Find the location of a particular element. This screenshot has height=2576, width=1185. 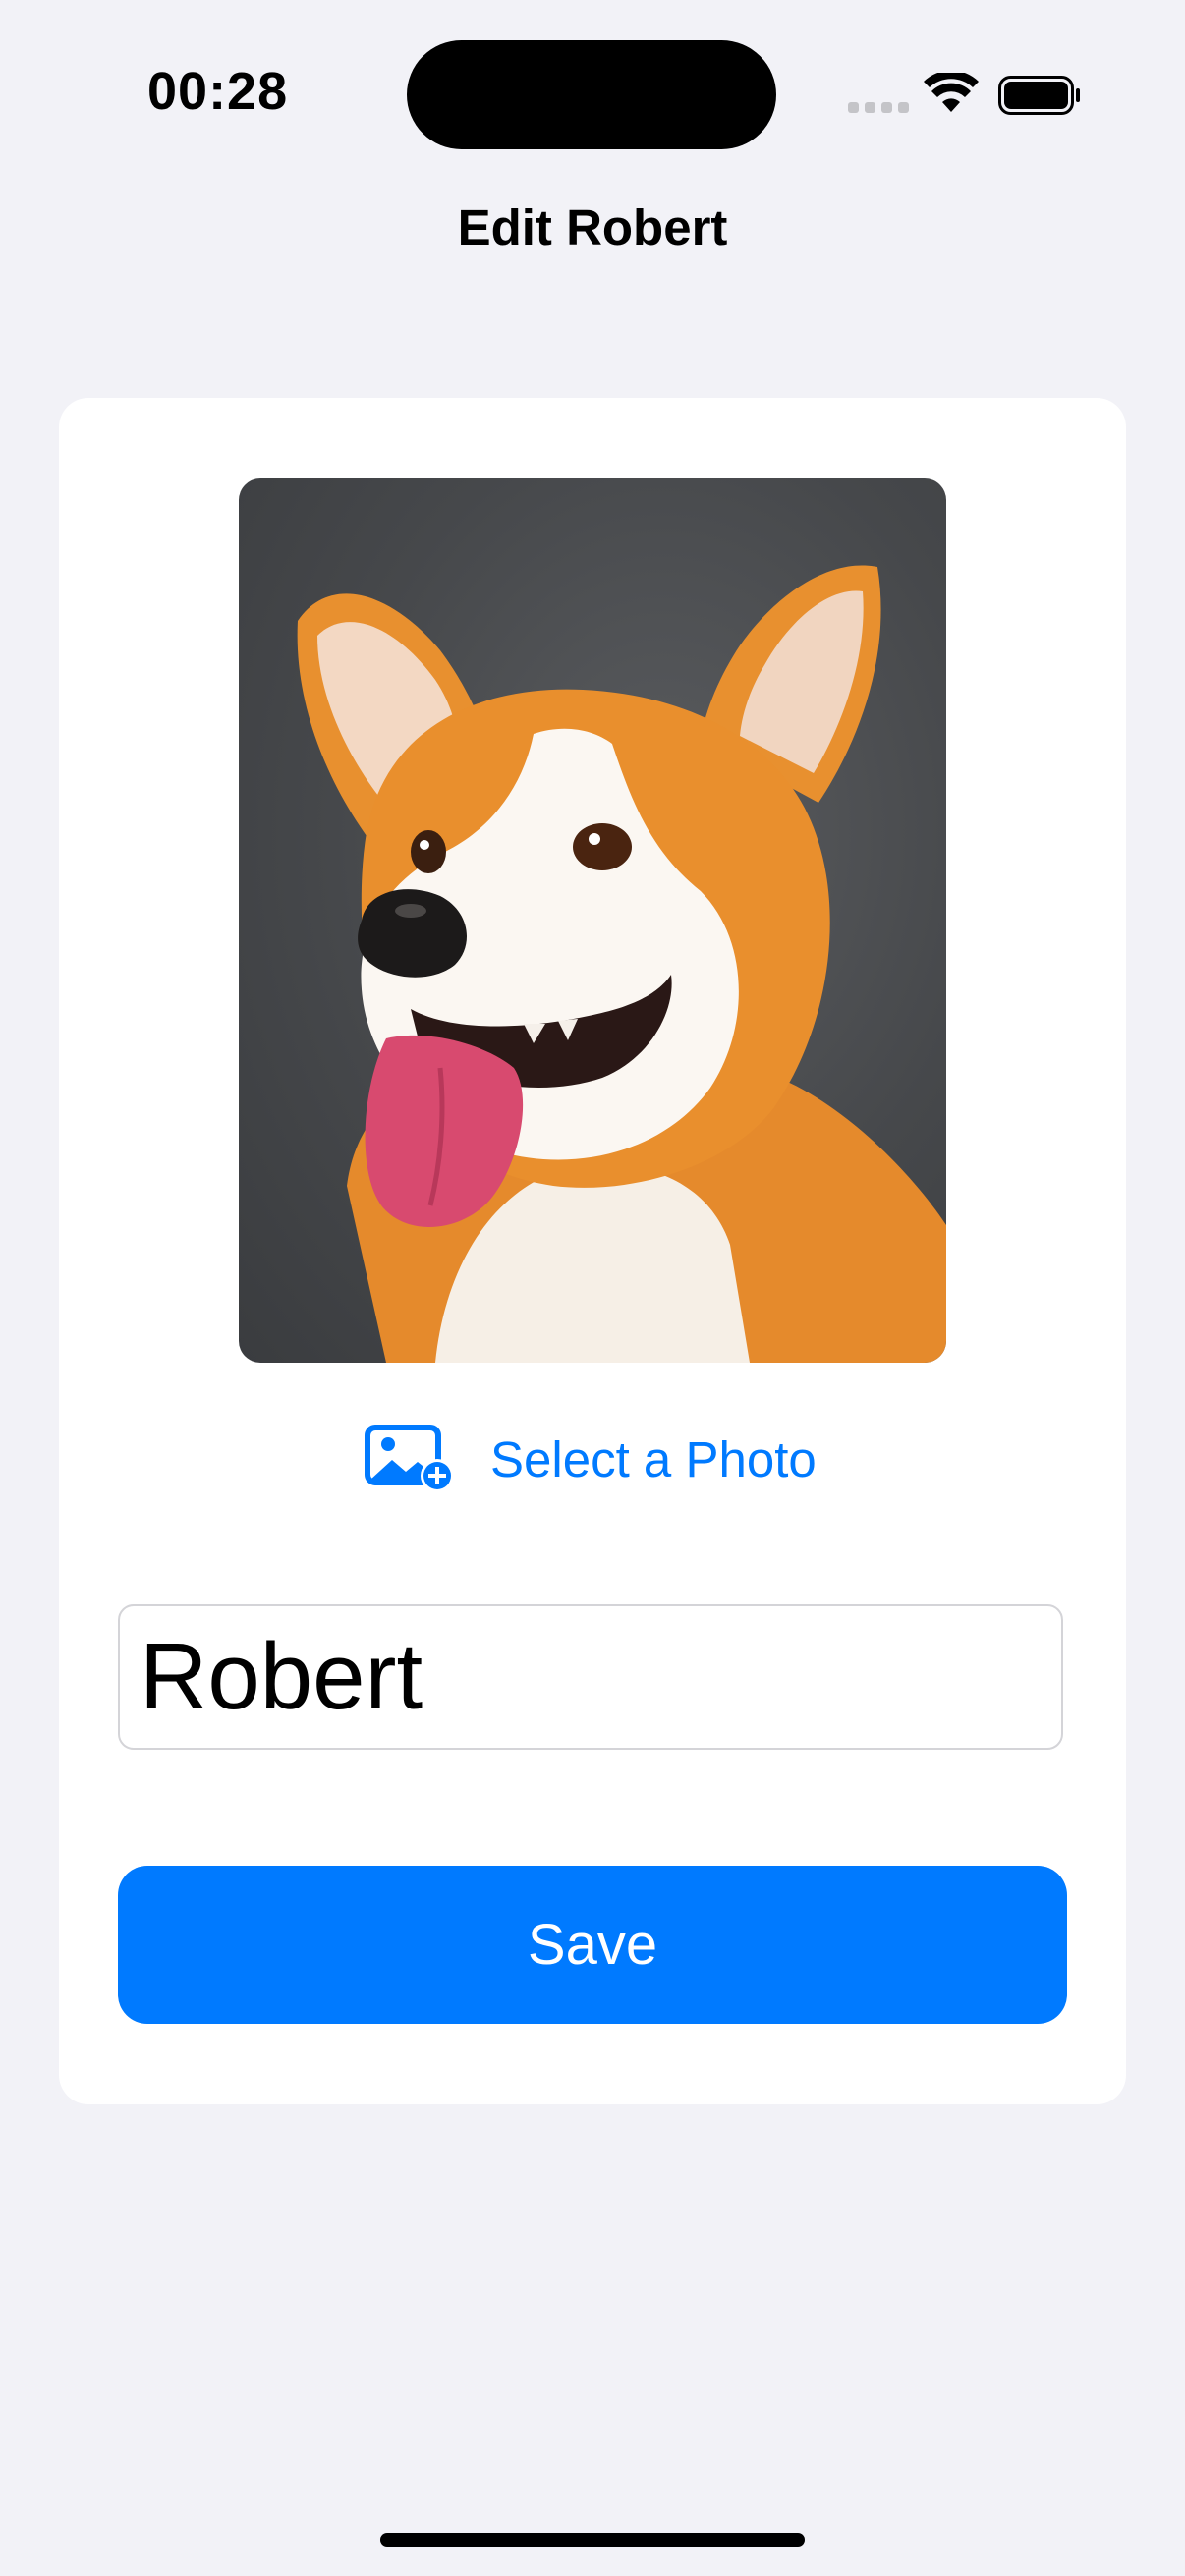

save-button: Save is located at coordinates (592, 1945).